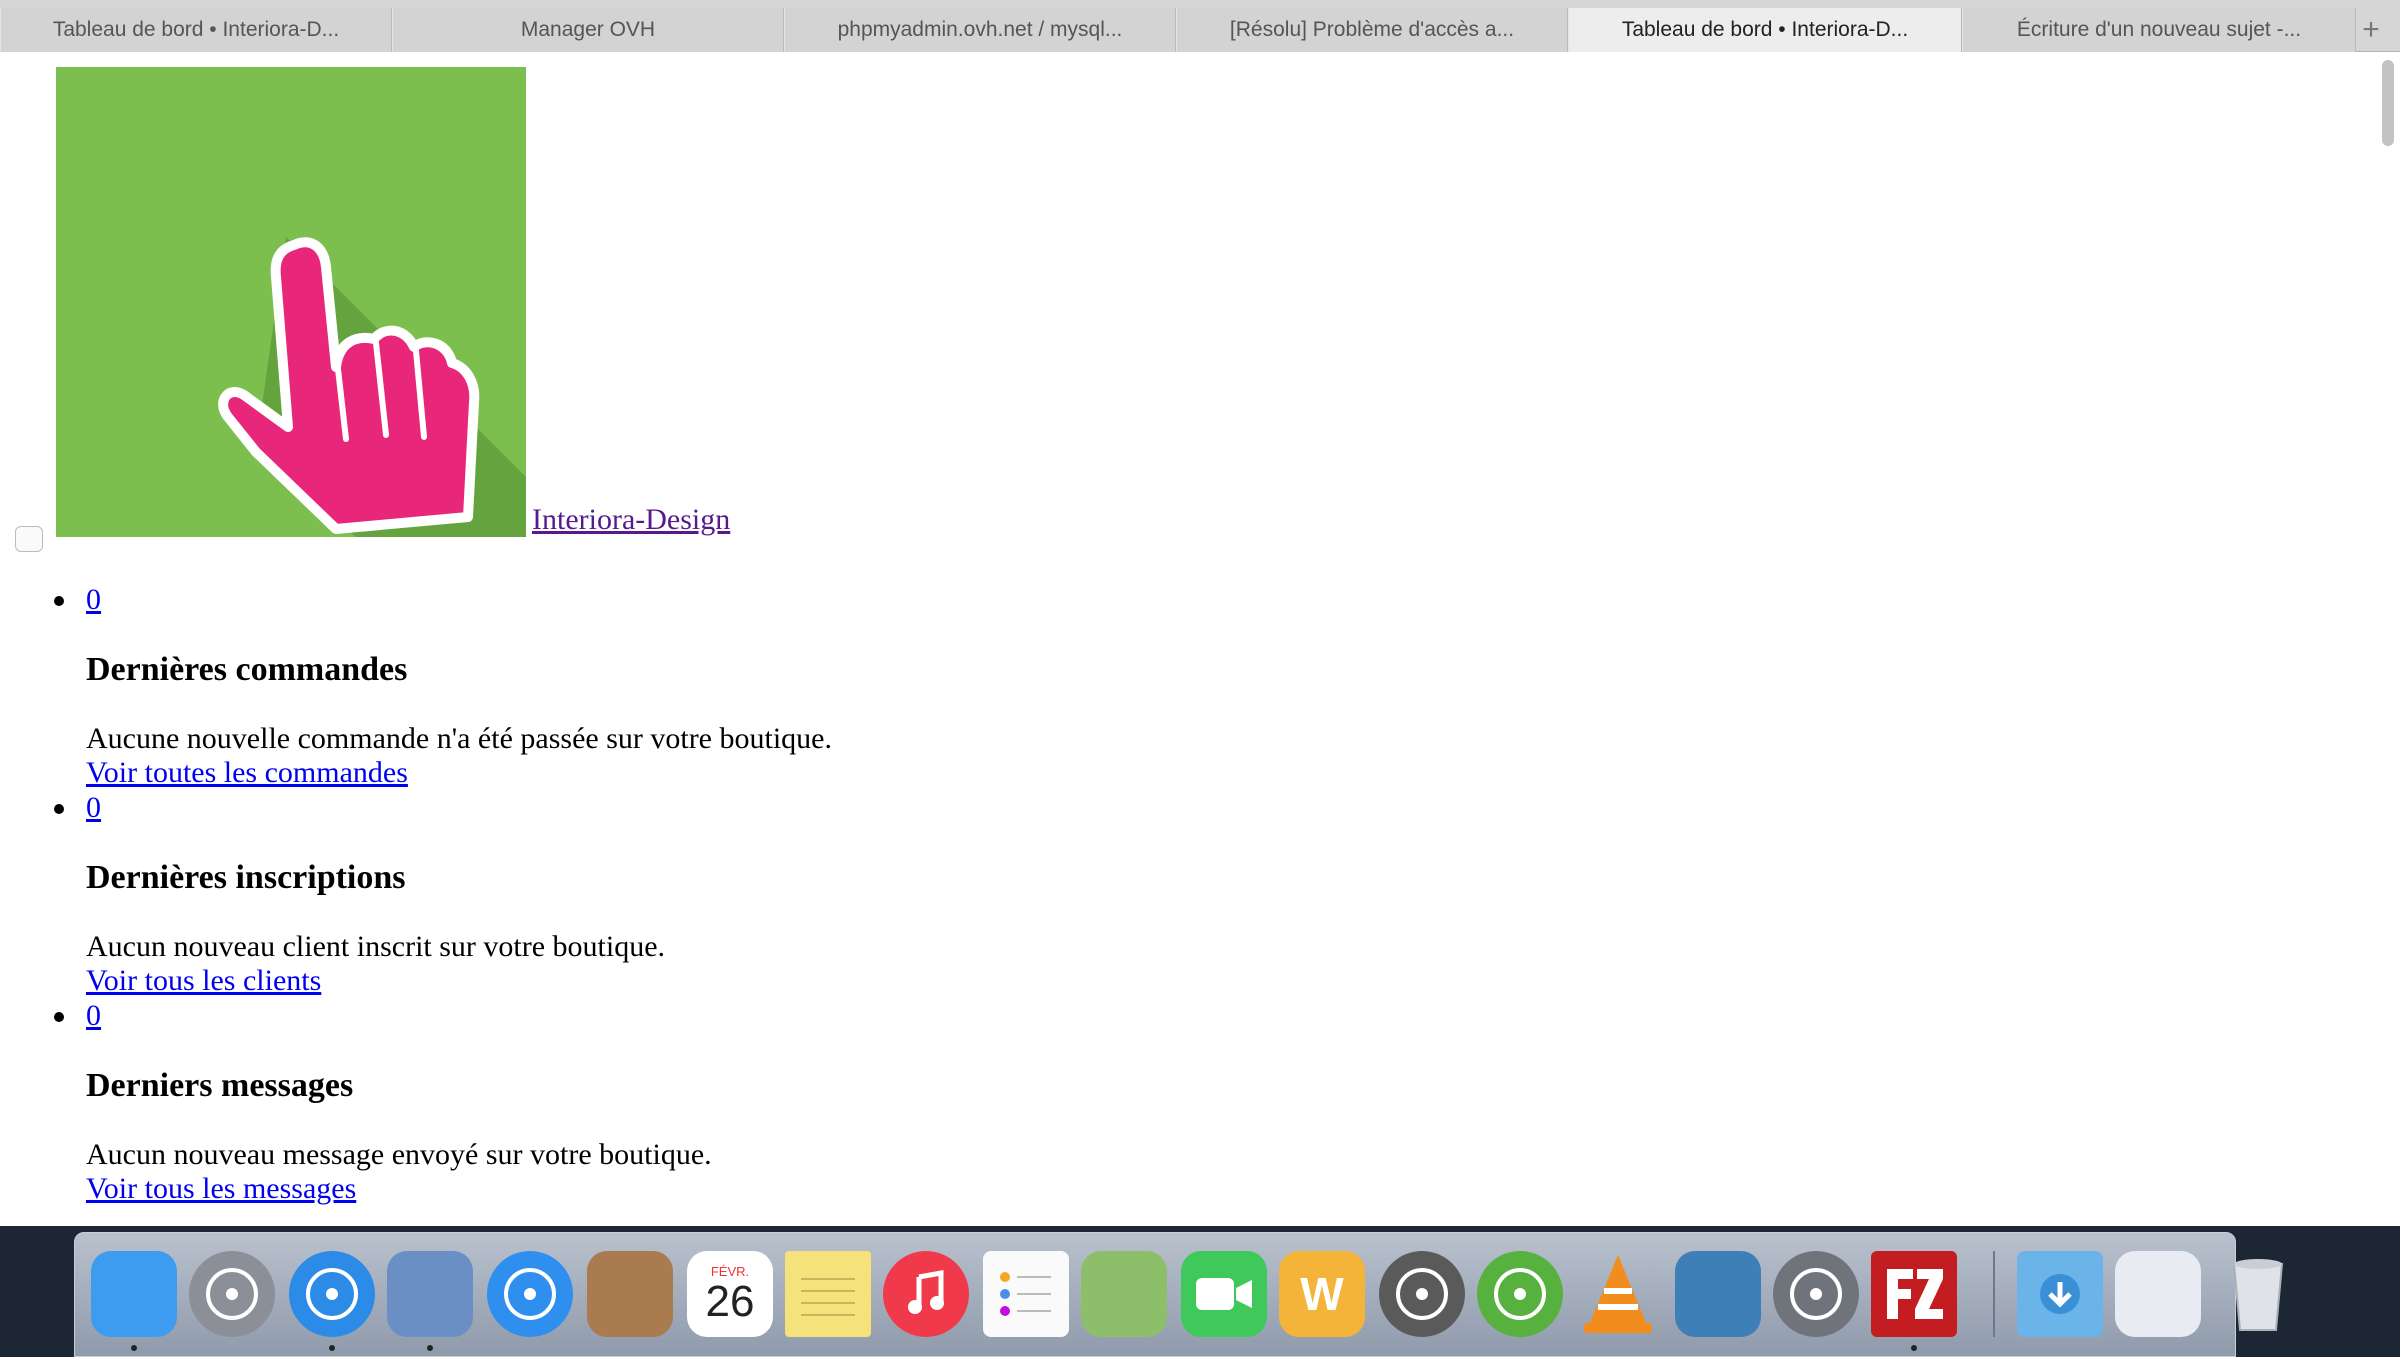 The width and height of the screenshot is (2400, 1357). What do you see at coordinates (2258, 1294) in the screenshot?
I see `trash-icon` at bounding box center [2258, 1294].